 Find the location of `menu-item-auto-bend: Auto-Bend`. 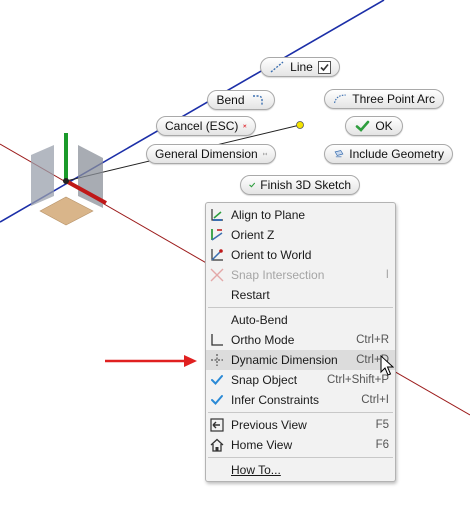

menu-item-auto-bend: Auto-Bend is located at coordinates (300, 320).